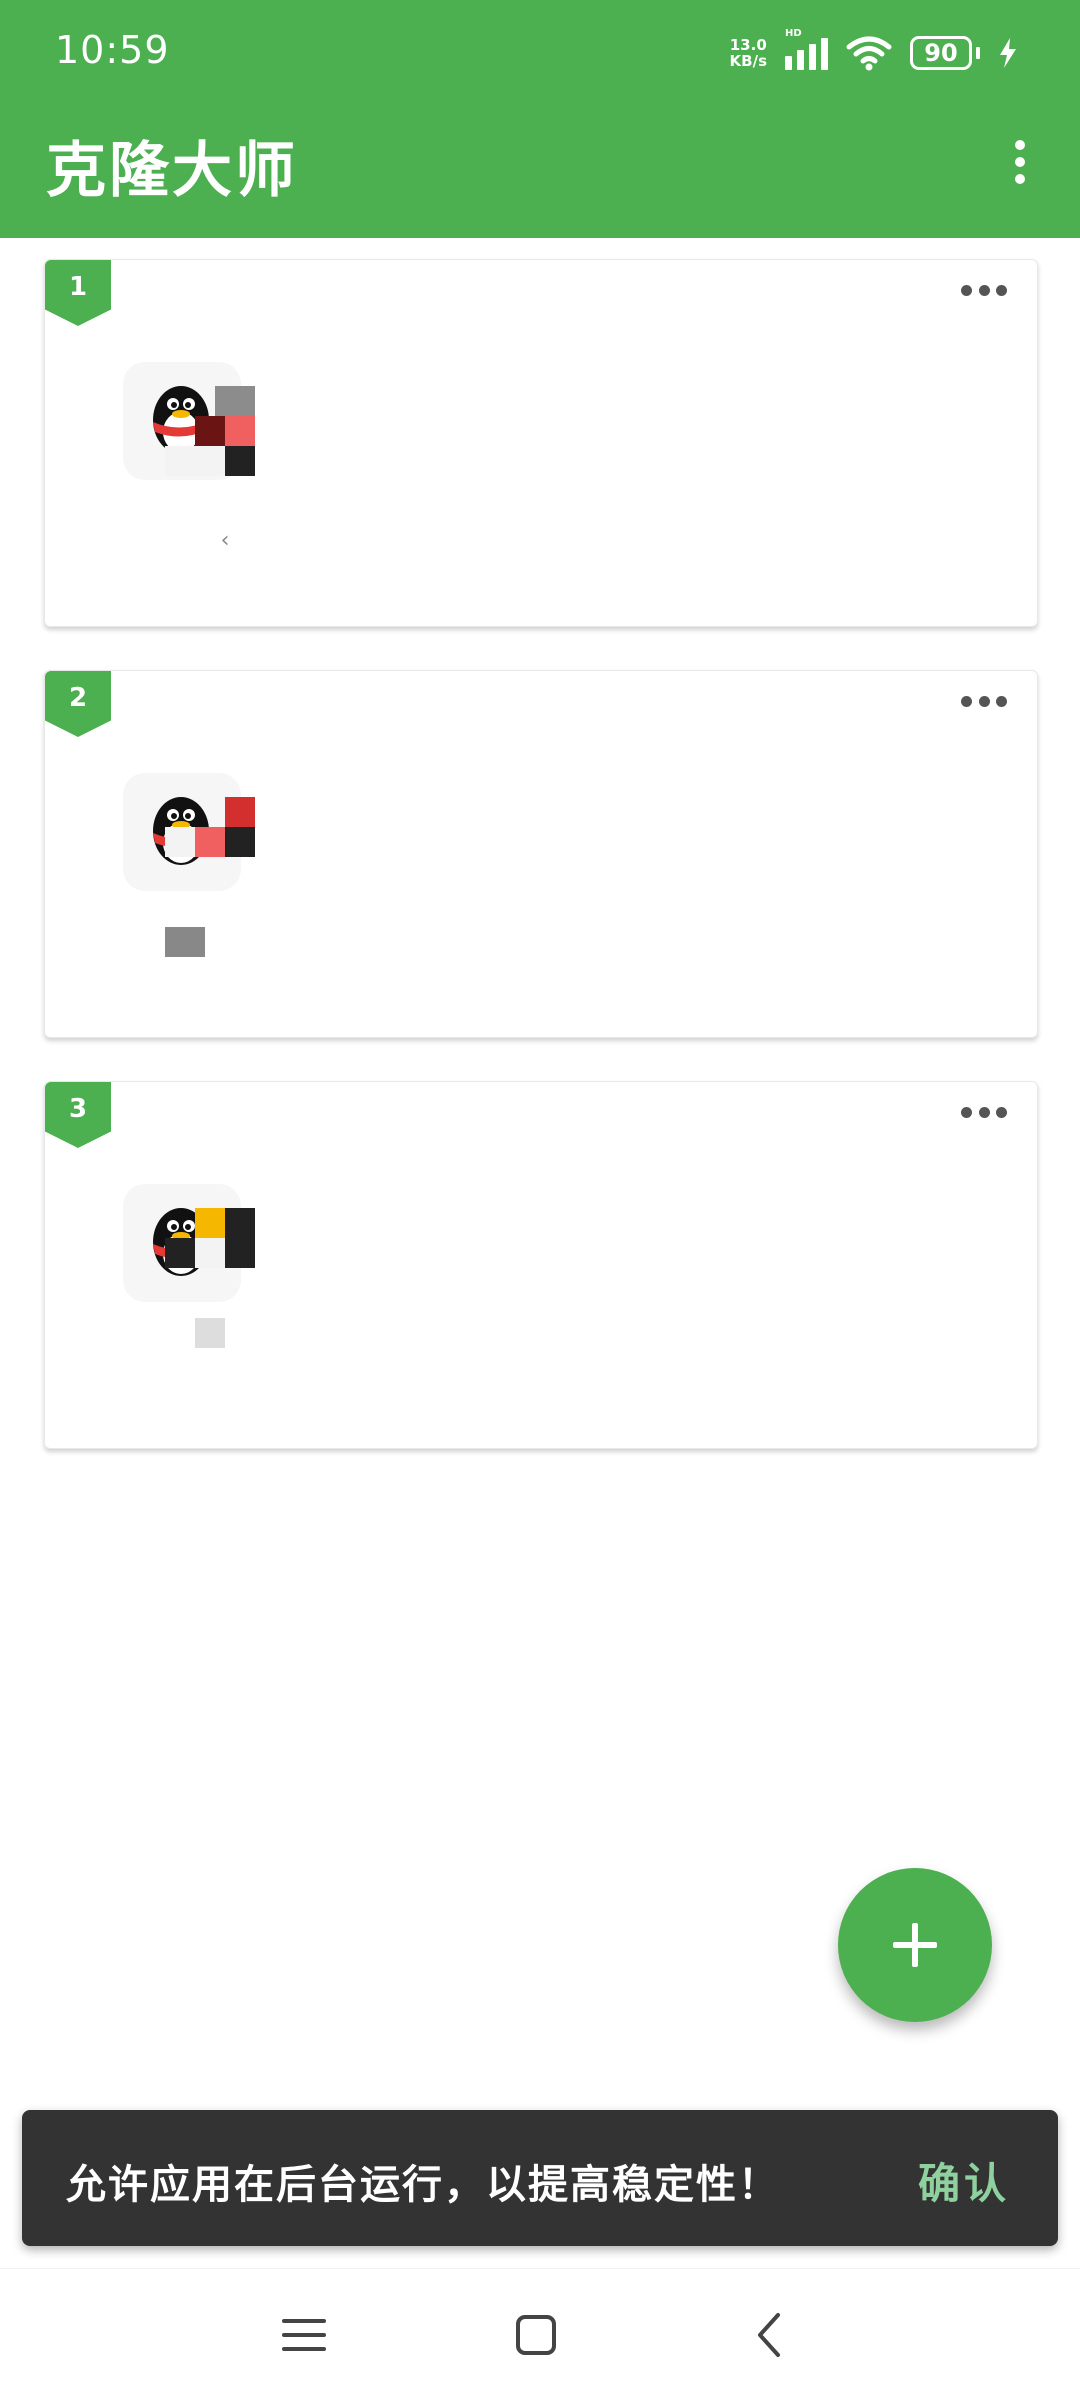  What do you see at coordinates (78, 704) in the screenshot?
I see `card-index-badge: 2` at bounding box center [78, 704].